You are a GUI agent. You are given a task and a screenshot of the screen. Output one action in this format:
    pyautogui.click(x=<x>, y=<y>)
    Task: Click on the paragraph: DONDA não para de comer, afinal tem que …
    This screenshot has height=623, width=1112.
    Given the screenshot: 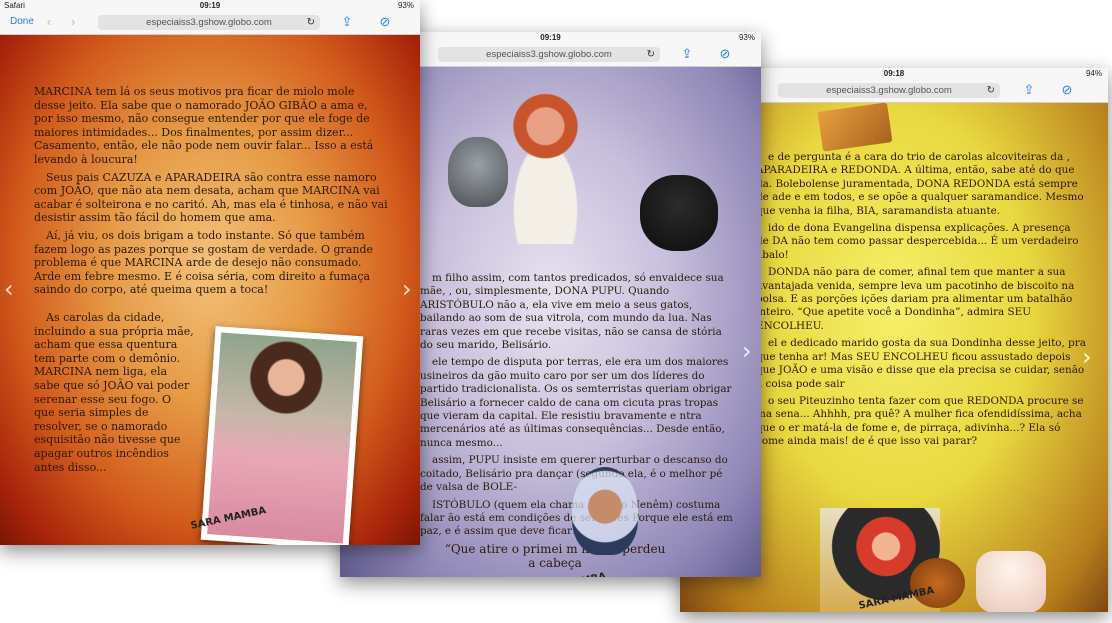 What is the action you would take?
    pyautogui.click(x=915, y=299)
    